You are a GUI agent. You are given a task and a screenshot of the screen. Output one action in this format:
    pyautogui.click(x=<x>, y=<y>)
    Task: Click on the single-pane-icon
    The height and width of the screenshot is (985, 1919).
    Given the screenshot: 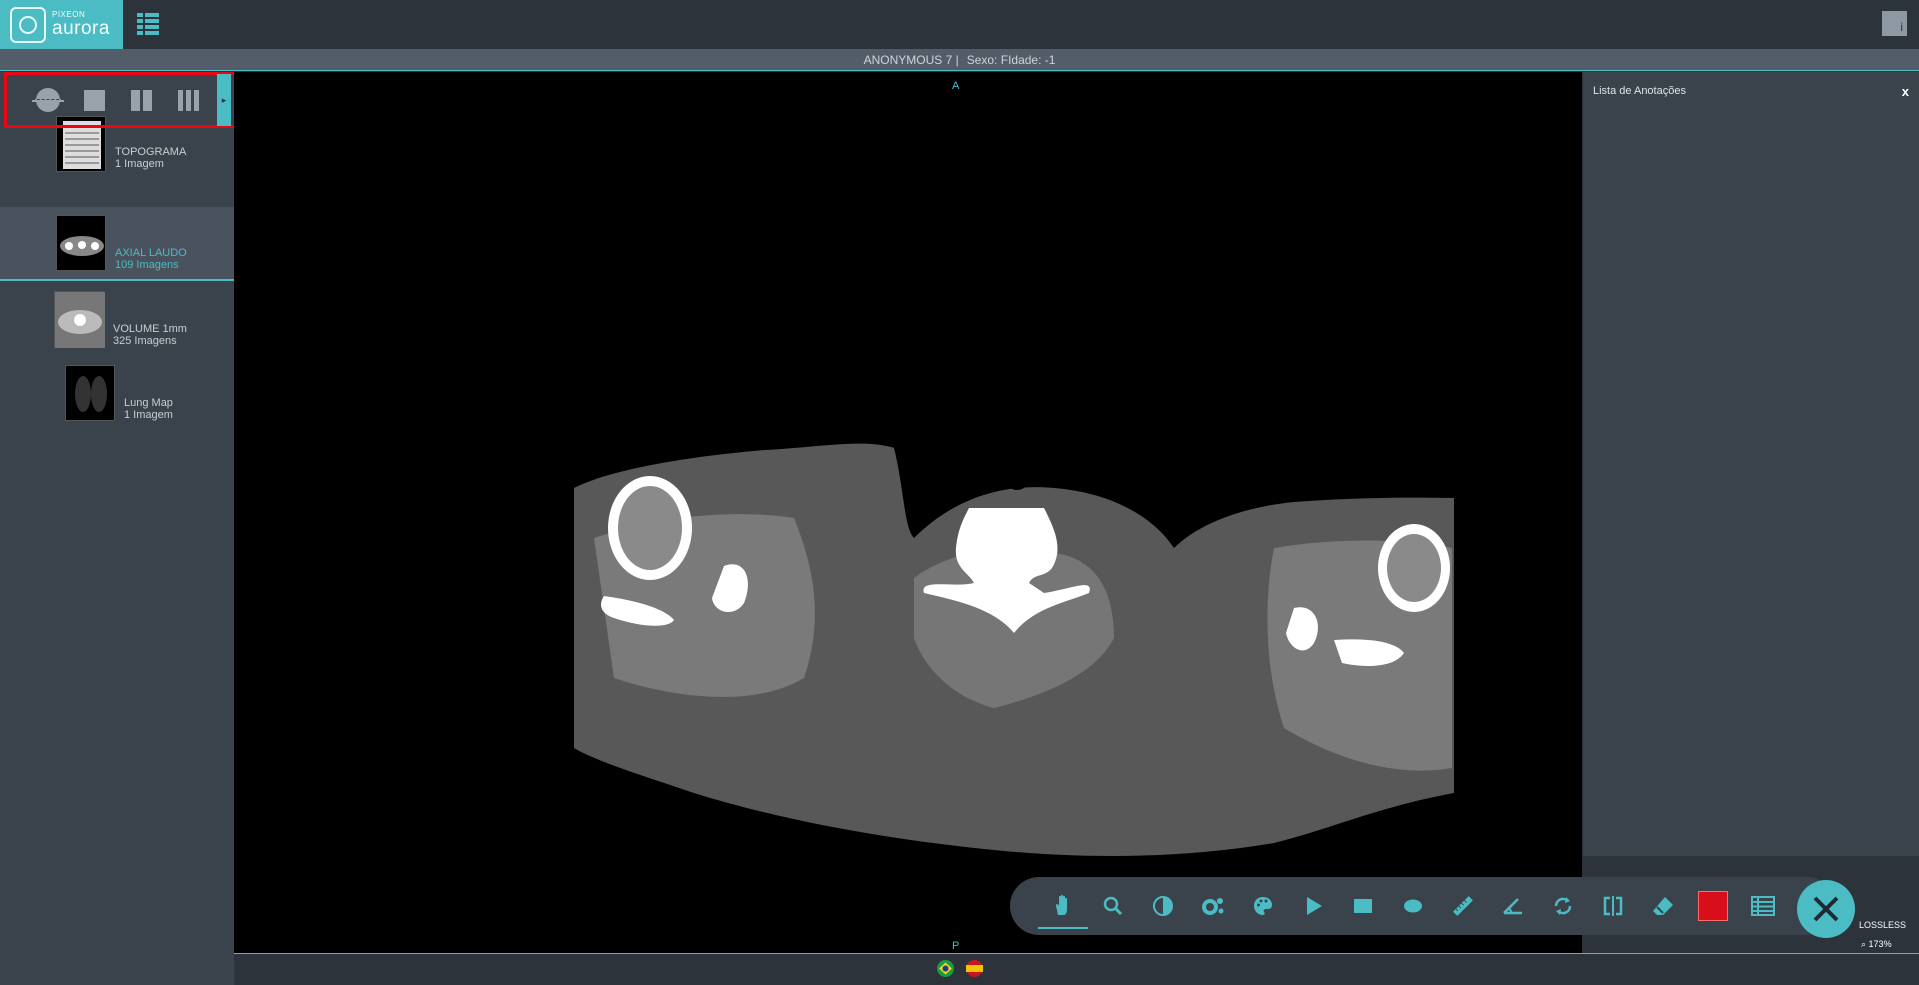 What is the action you would take?
    pyautogui.click(x=94, y=100)
    